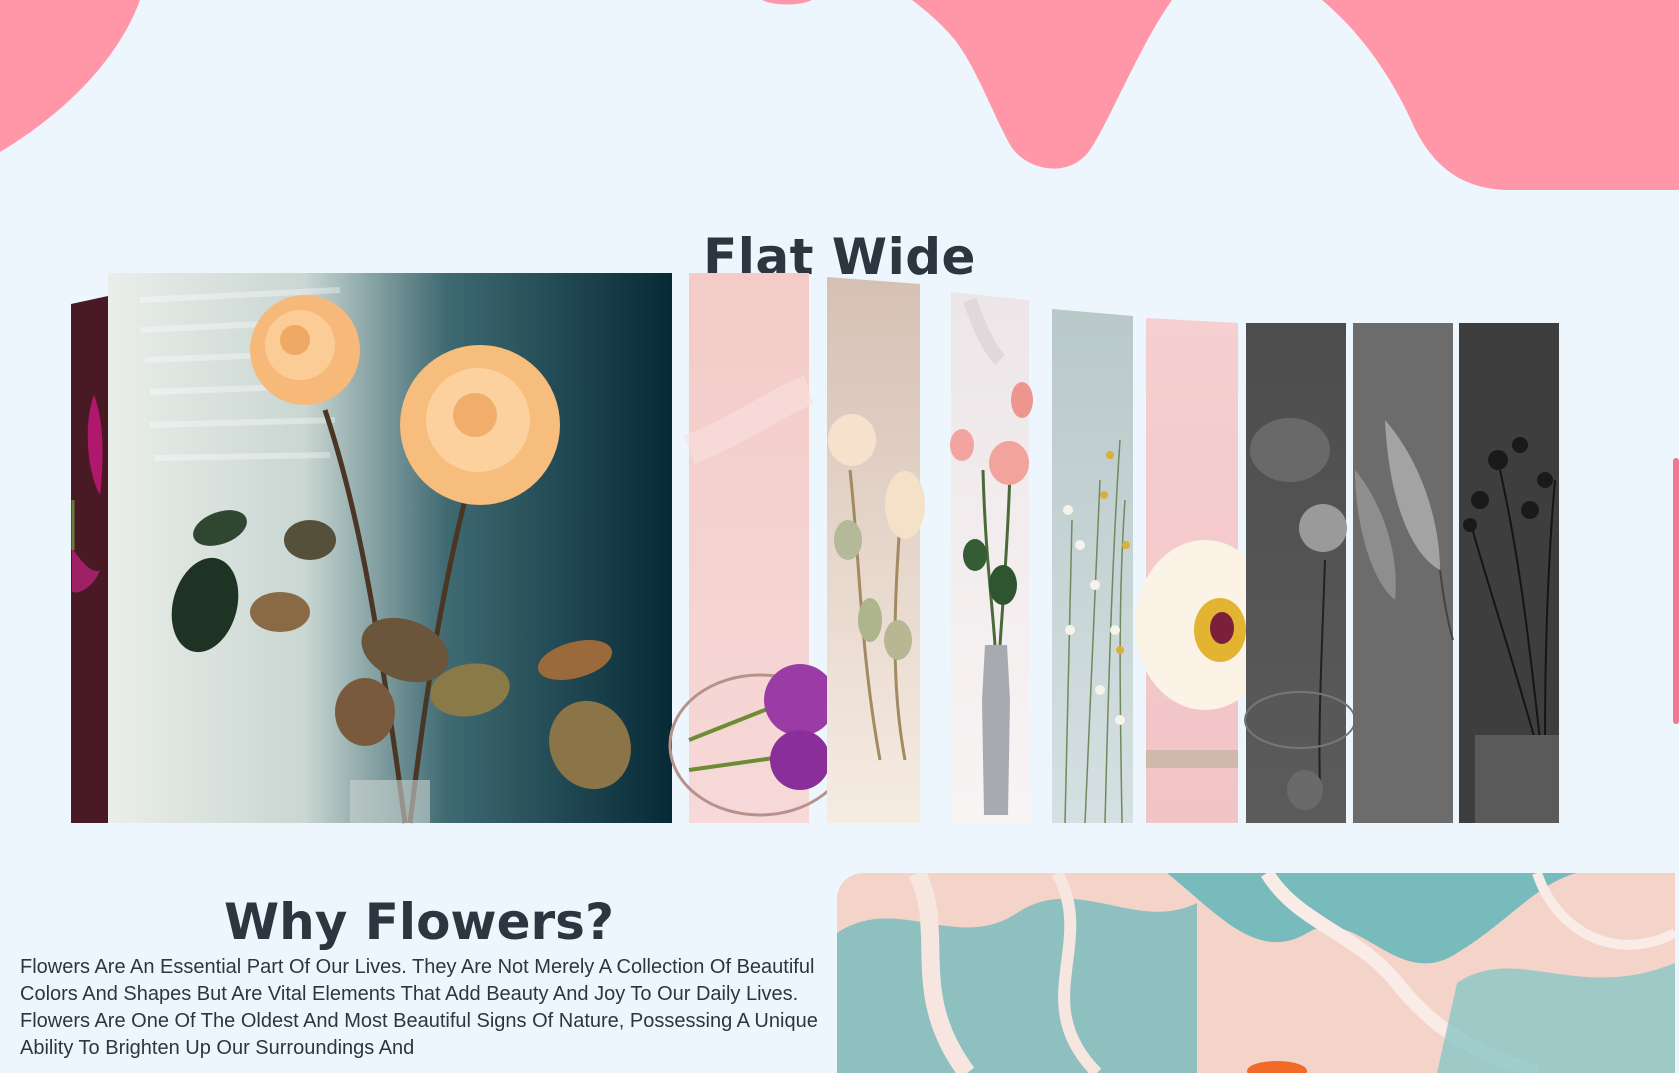 The height and width of the screenshot is (1073, 1679). Describe the element at coordinates (991, 557) in the screenshot. I see `flower-panel-vase-roses` at that location.